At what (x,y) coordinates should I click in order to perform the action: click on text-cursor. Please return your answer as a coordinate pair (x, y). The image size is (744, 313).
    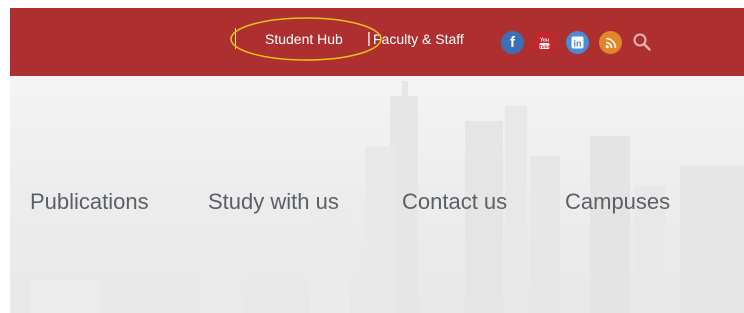
    Looking at the image, I should click on (235, 38).